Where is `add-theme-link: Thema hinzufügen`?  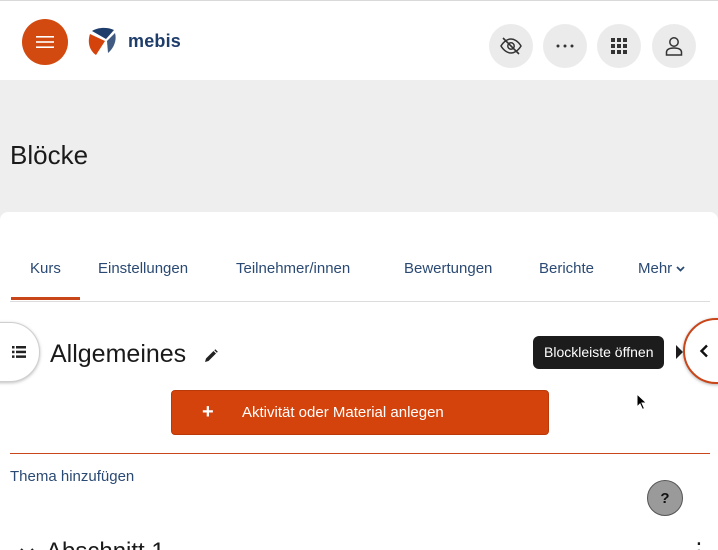
add-theme-link: Thema hinzufügen is located at coordinates (72, 476).